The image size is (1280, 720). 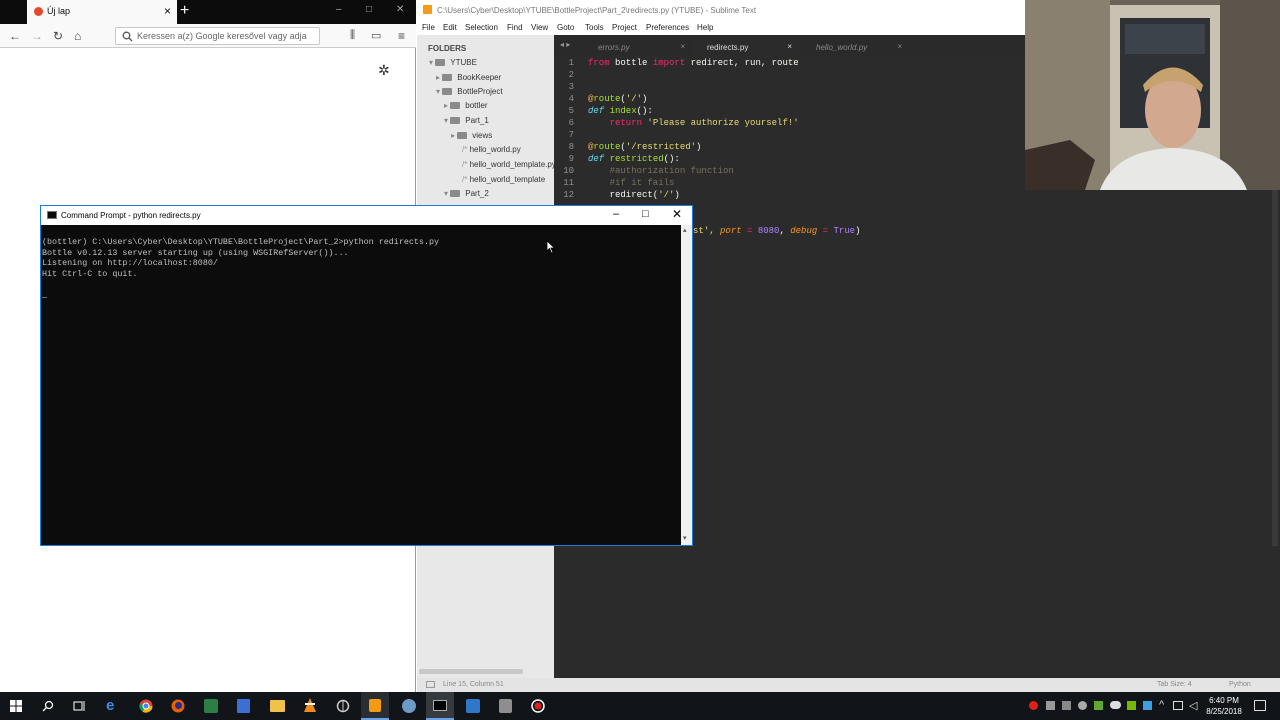 What do you see at coordinates (466, 120) in the screenshot?
I see `tree-item-part1: ▾ Part_1` at bounding box center [466, 120].